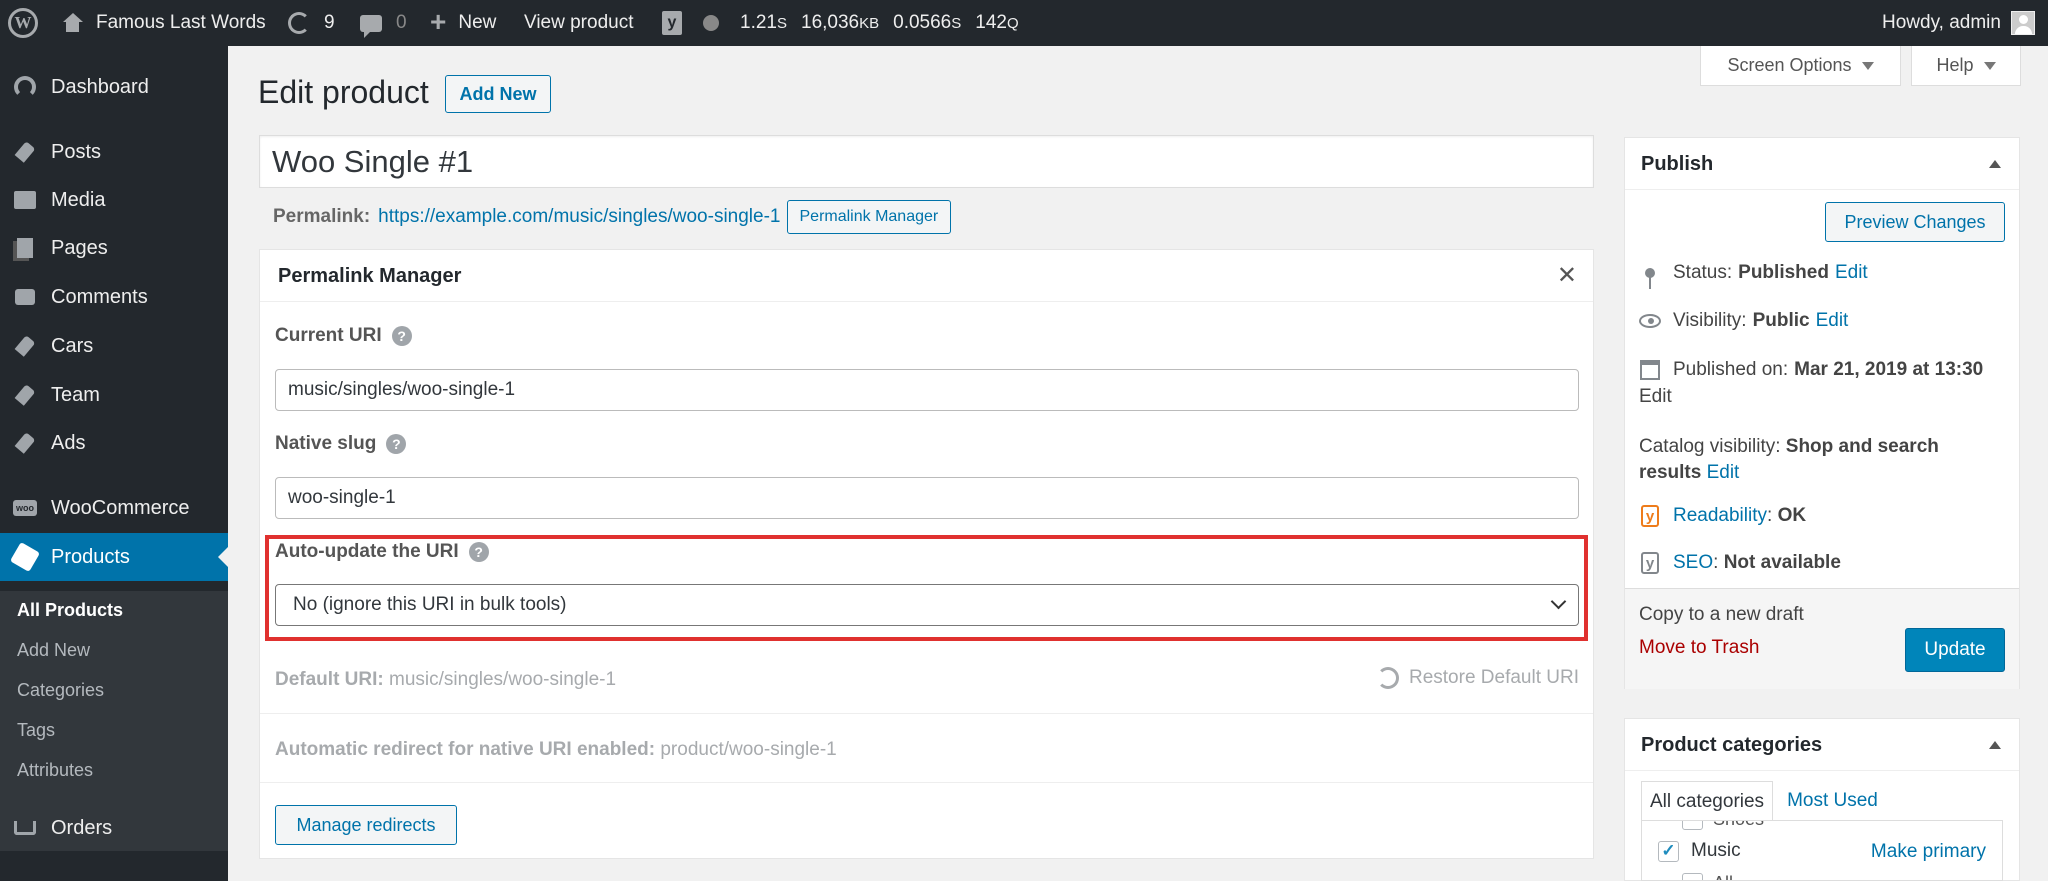 The image size is (2048, 881). What do you see at coordinates (430, 604) in the screenshot?
I see `auto-update-selected-value: No (ignore this URI in bulk tools)` at bounding box center [430, 604].